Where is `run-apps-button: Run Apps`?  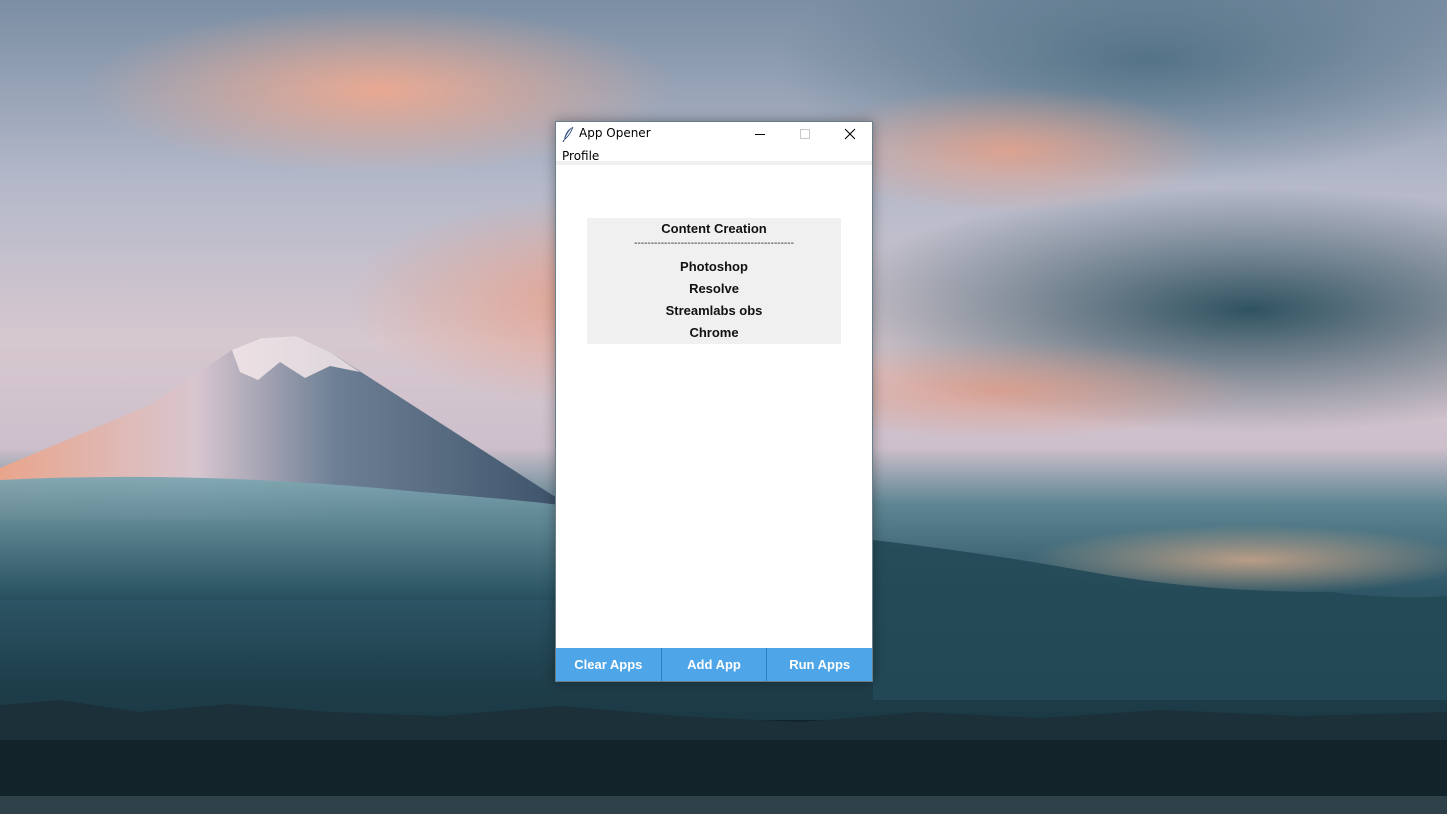
run-apps-button: Run Apps is located at coordinates (820, 664).